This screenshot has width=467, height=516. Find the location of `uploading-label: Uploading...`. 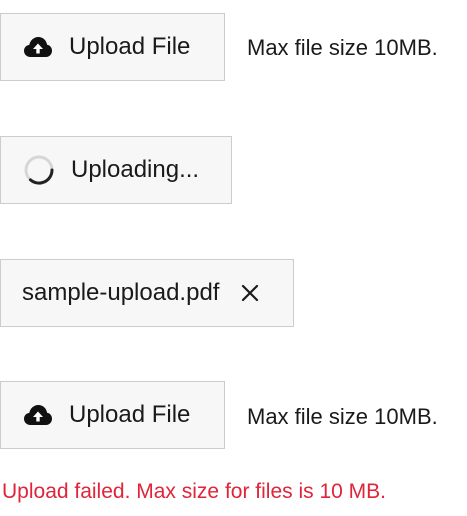

uploading-label: Uploading... is located at coordinates (135, 169).